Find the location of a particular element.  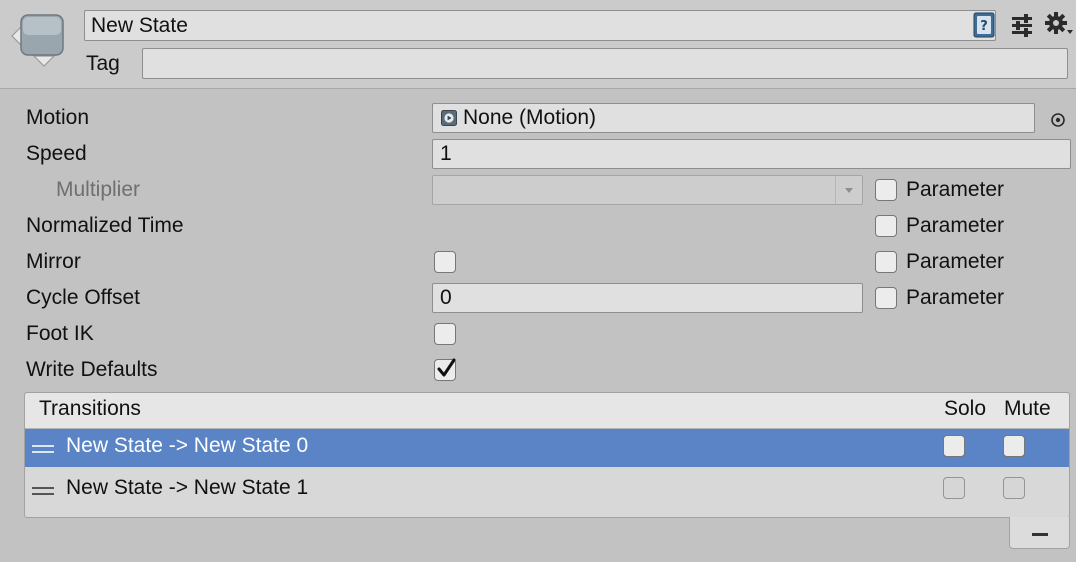

mirror-parameter-checkbox is located at coordinates (886, 262).